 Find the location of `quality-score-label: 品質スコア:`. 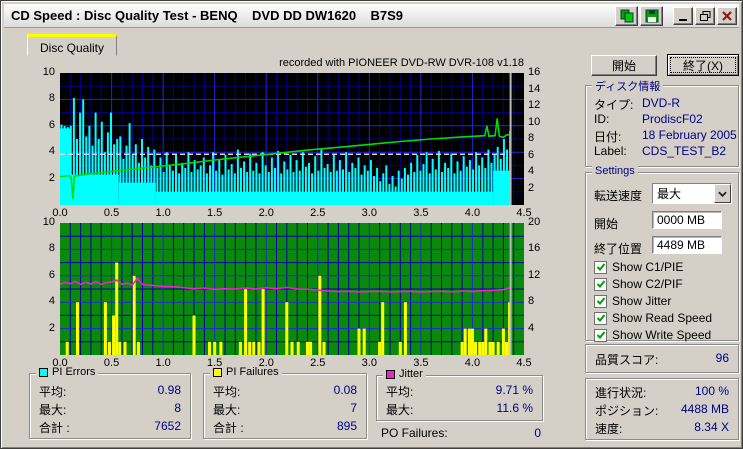

quality-score-label: 品質スコア: is located at coordinates (627, 360).